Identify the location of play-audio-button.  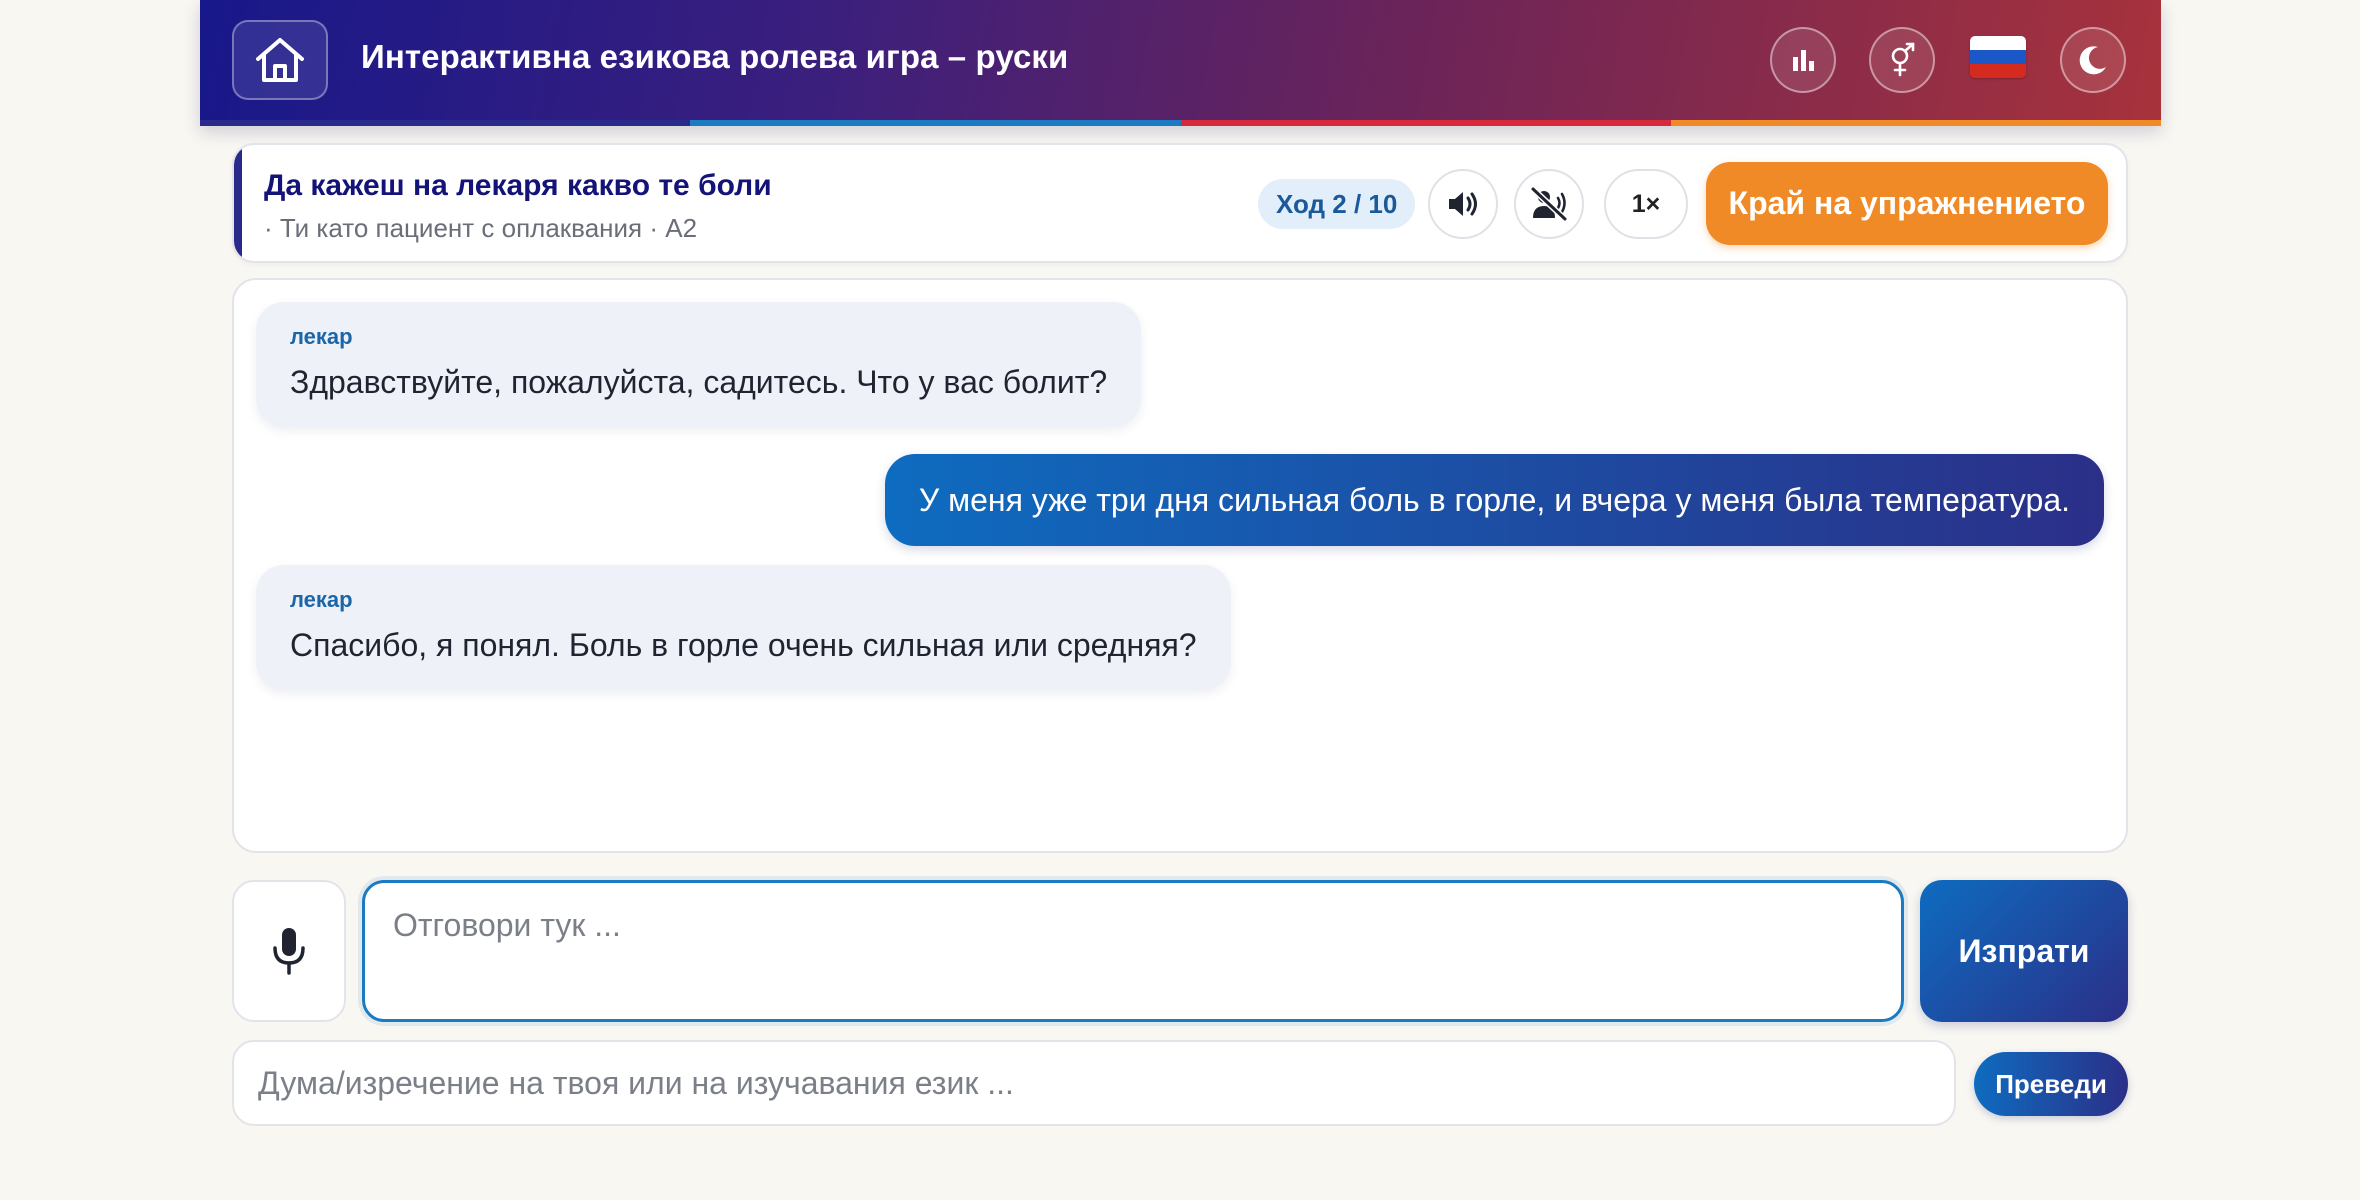
(1463, 204).